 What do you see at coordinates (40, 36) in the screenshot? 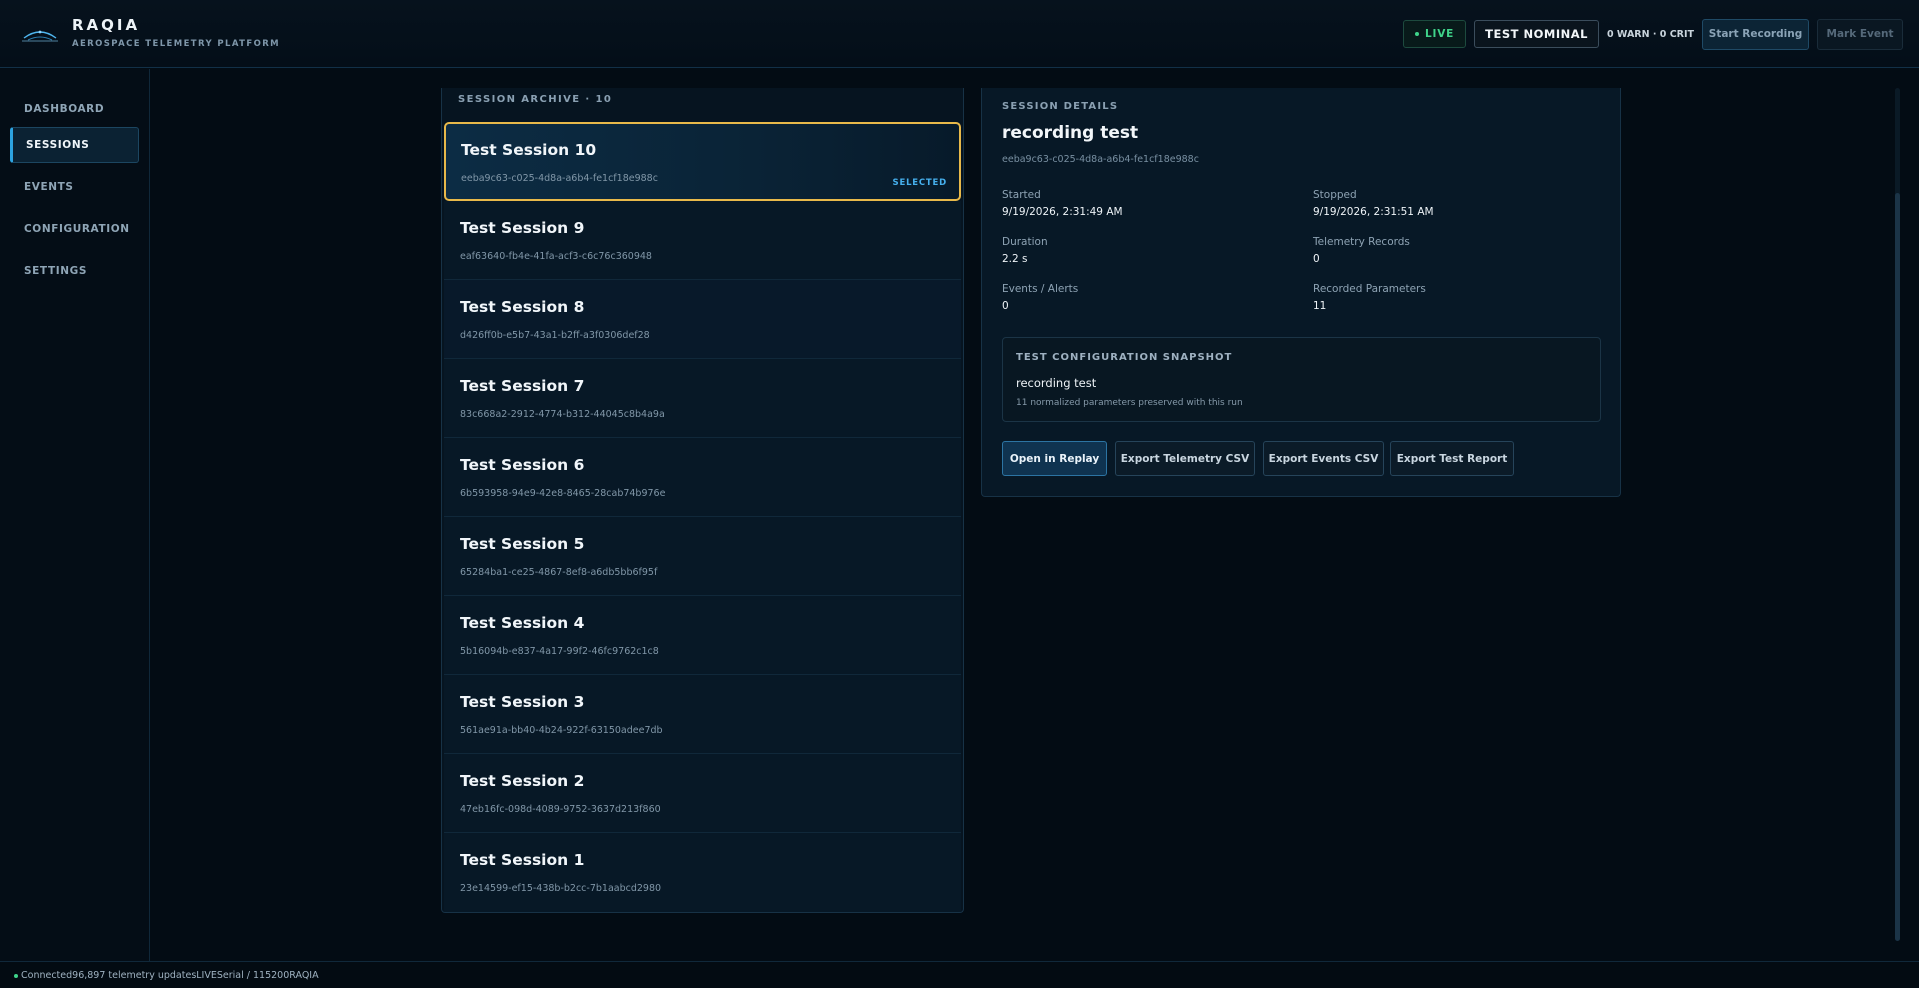
I see `raqia-logo-icon` at bounding box center [40, 36].